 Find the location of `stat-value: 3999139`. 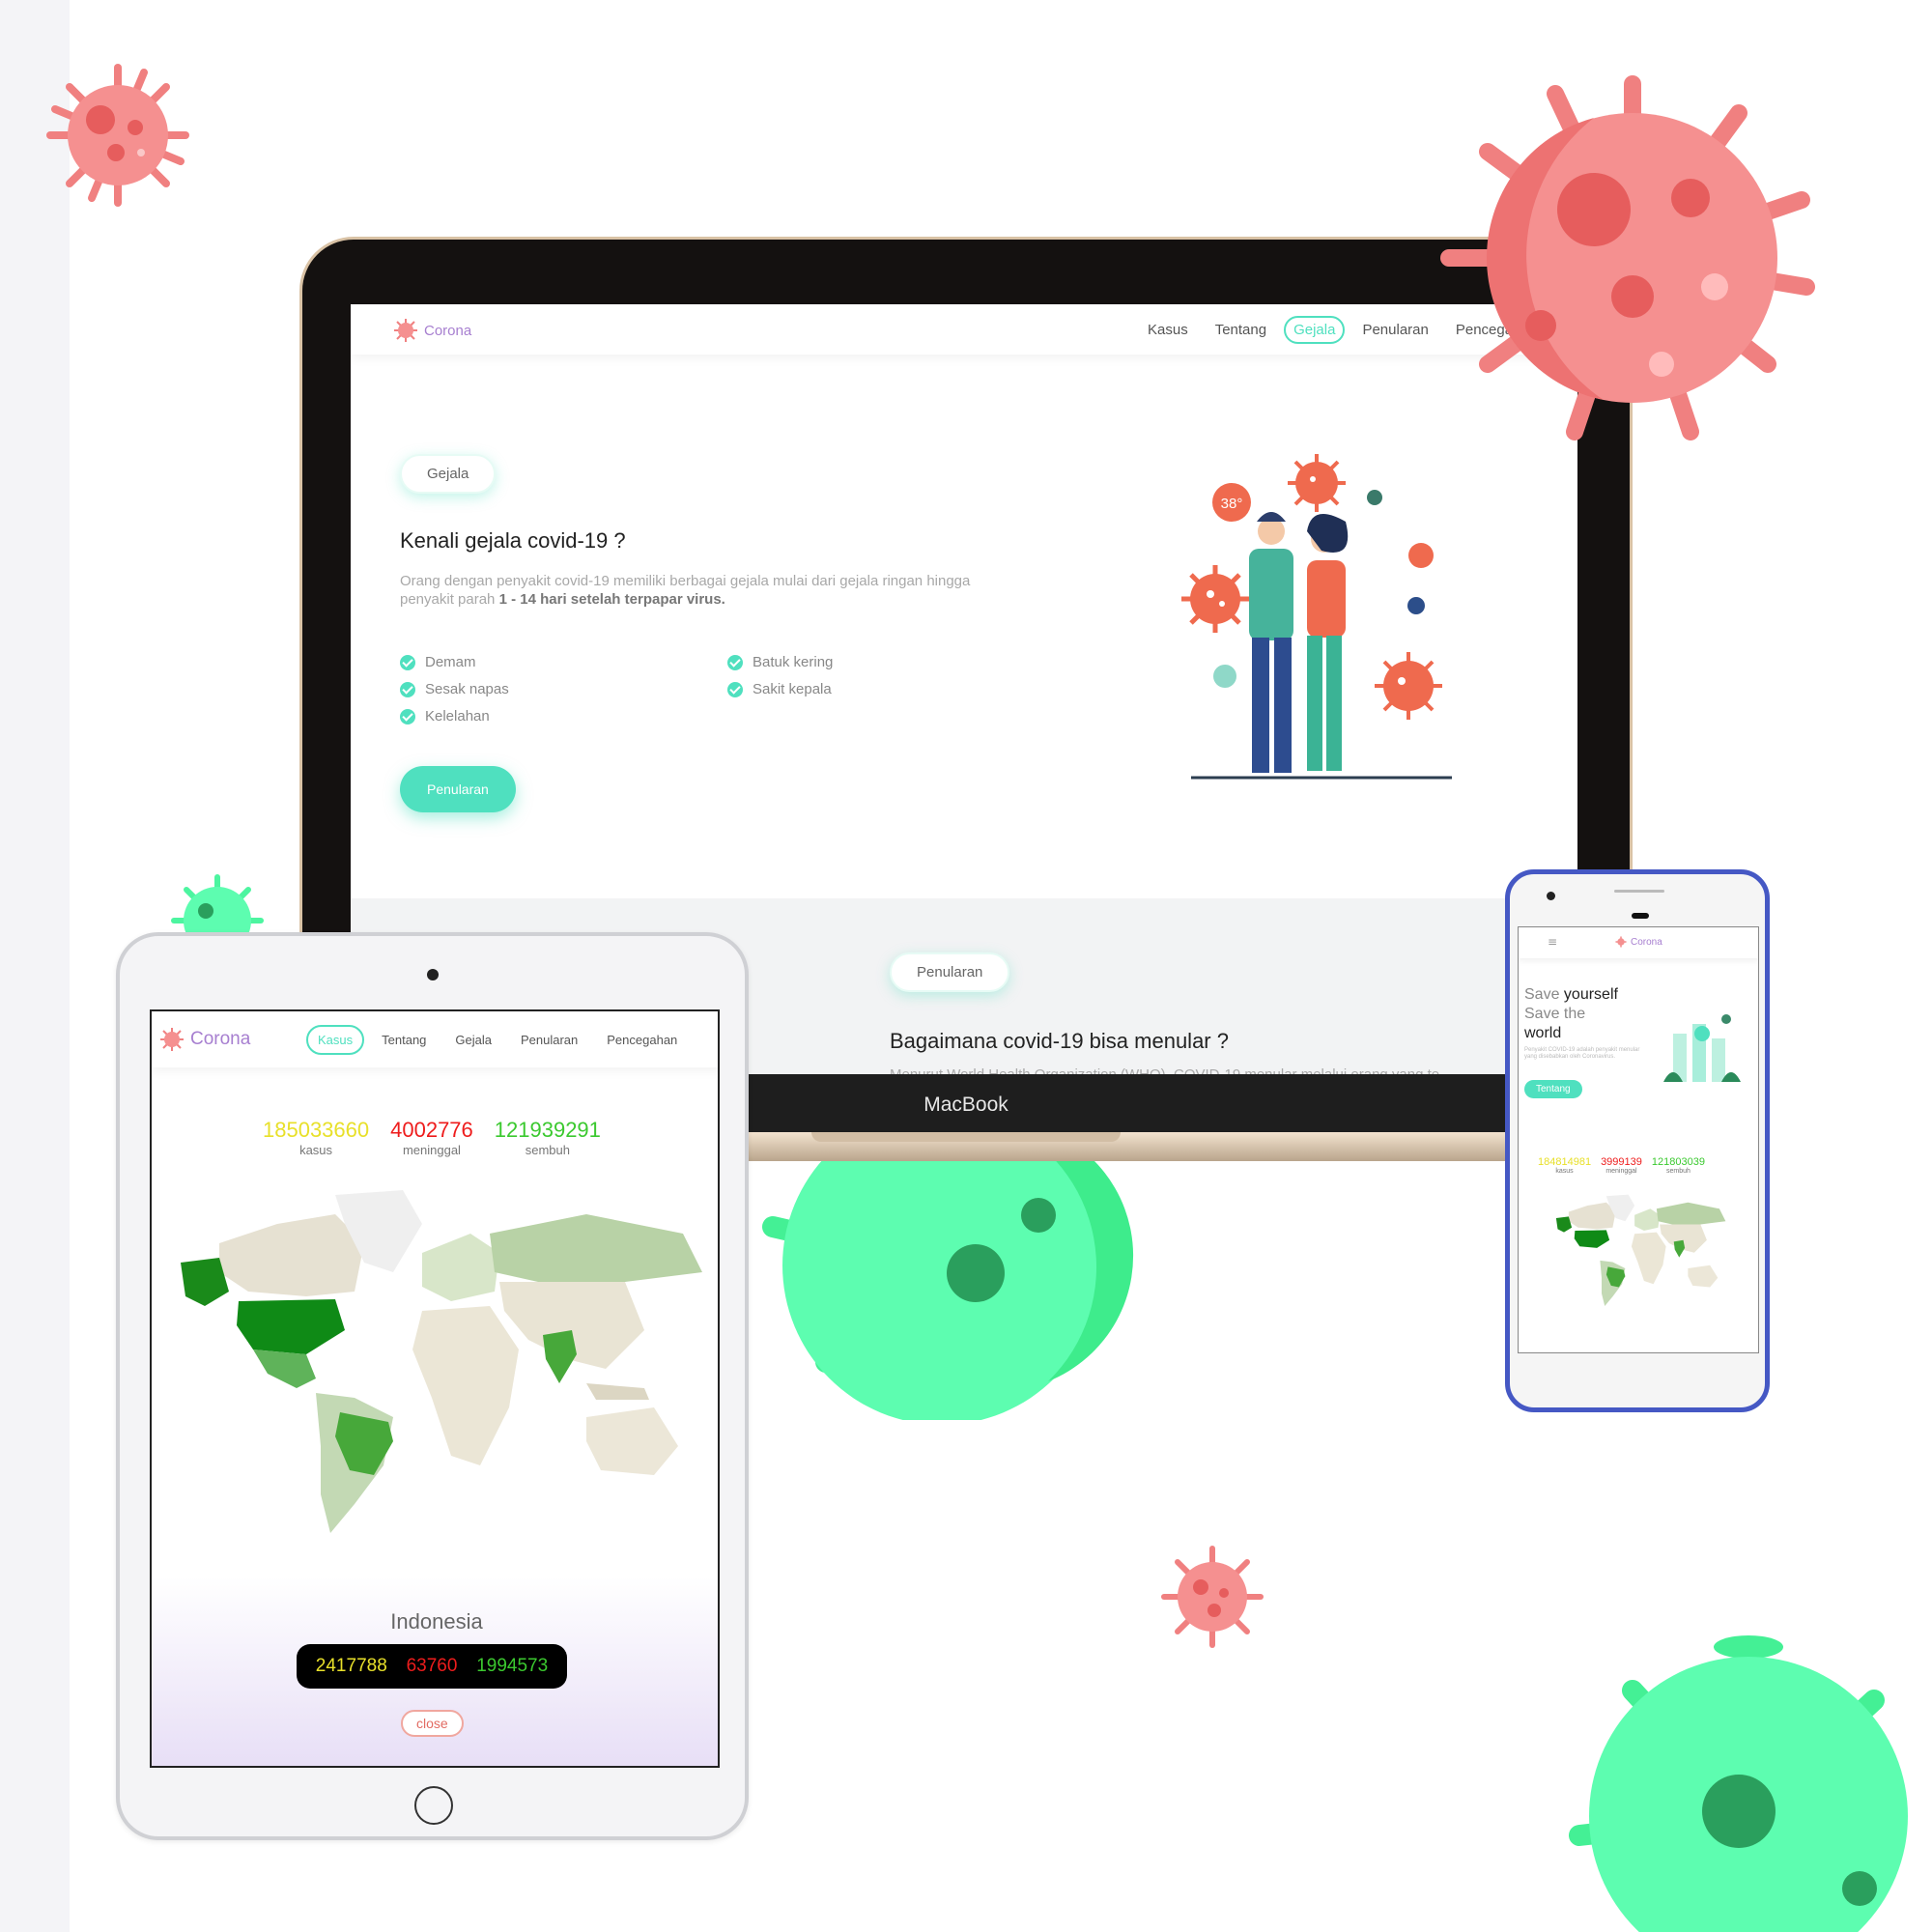

stat-value: 3999139 is located at coordinates (1621, 1162).